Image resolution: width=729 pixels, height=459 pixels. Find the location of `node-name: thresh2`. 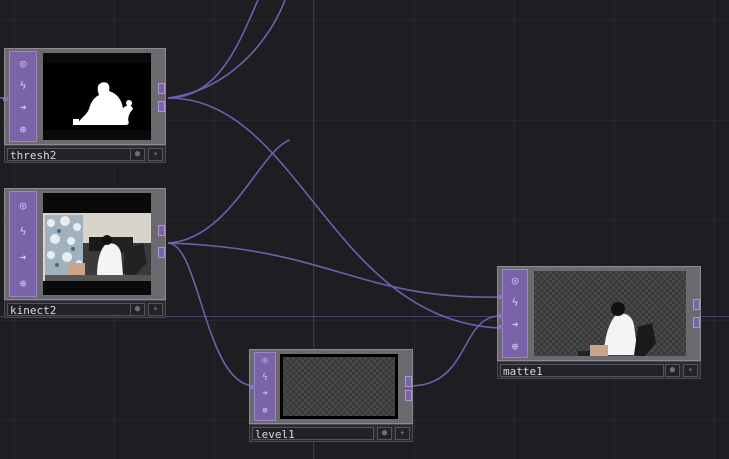

node-name: thresh2 is located at coordinates (69, 155).